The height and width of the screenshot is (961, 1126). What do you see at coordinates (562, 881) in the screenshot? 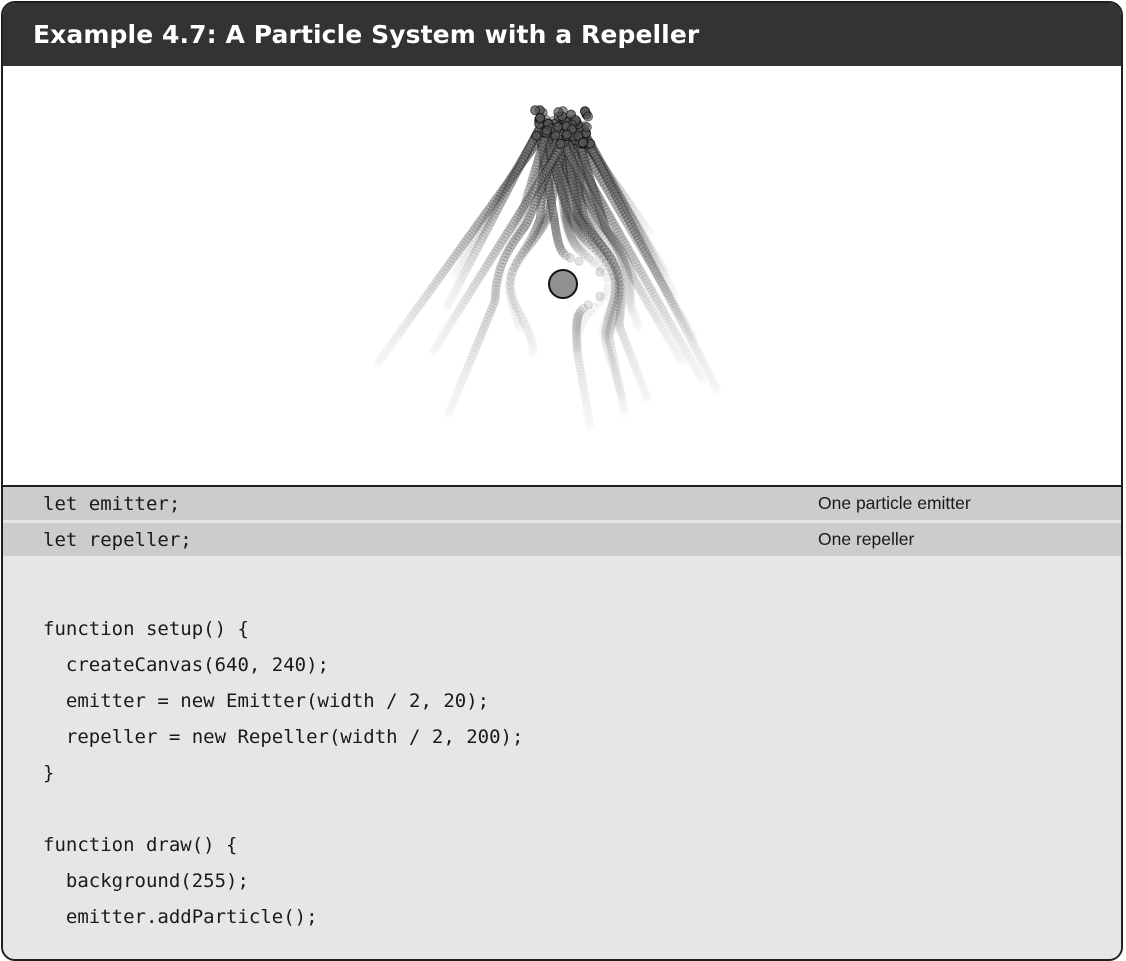
I see `code-line: background(255);` at bounding box center [562, 881].